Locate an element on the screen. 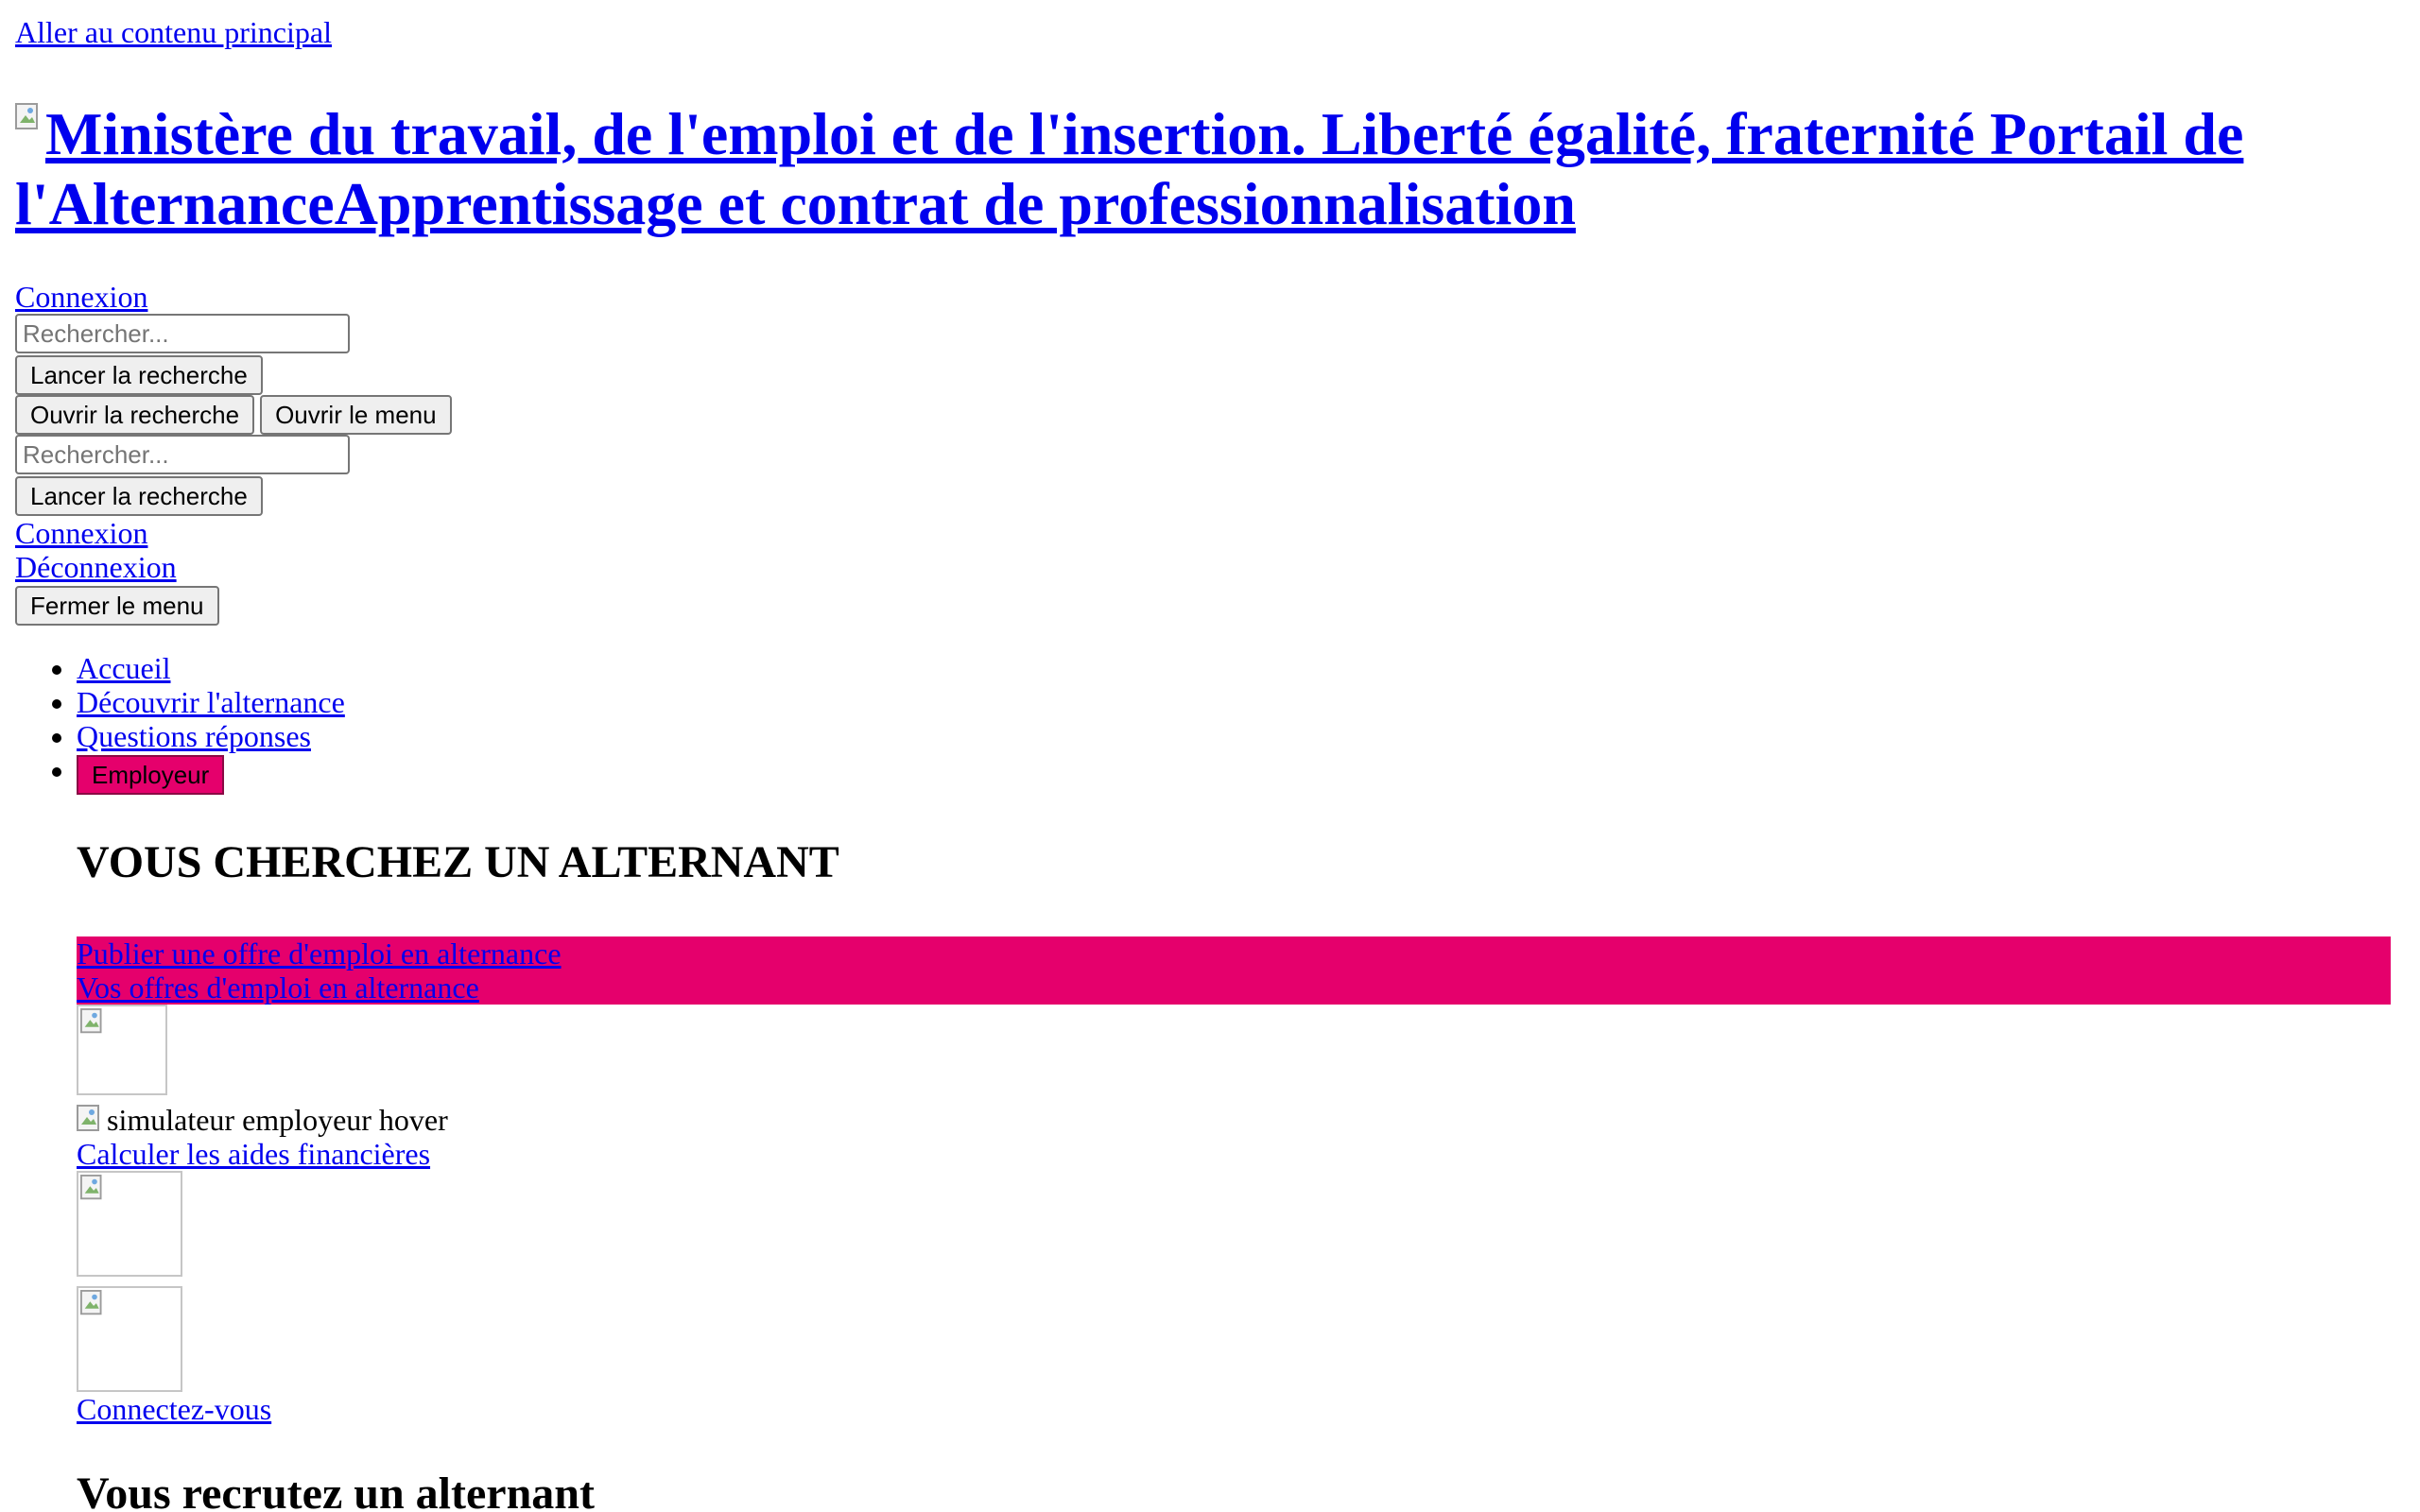 Image resolution: width=2420 pixels, height=1512 pixels. nav-item-questions: Questions réponses is located at coordinates (1241, 736).